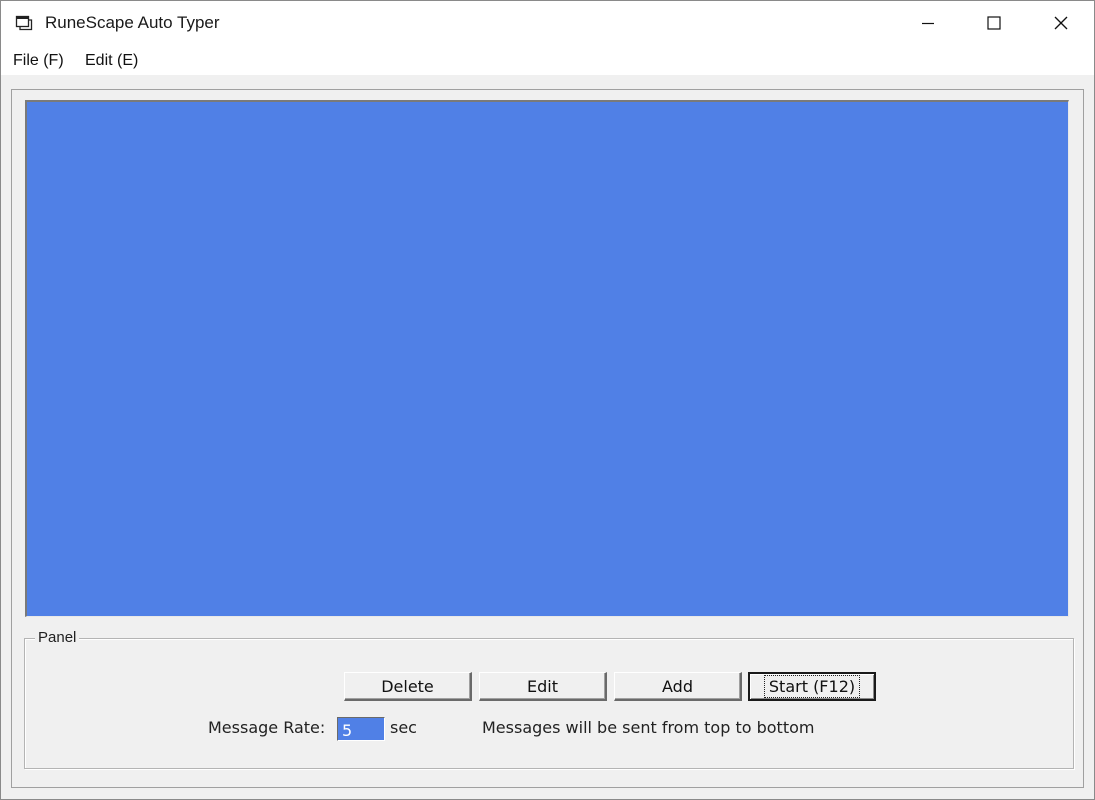 The width and height of the screenshot is (1095, 800). Describe the element at coordinates (648, 727) in the screenshot. I see `order-note: Messages will be sent from top to bottom` at that location.